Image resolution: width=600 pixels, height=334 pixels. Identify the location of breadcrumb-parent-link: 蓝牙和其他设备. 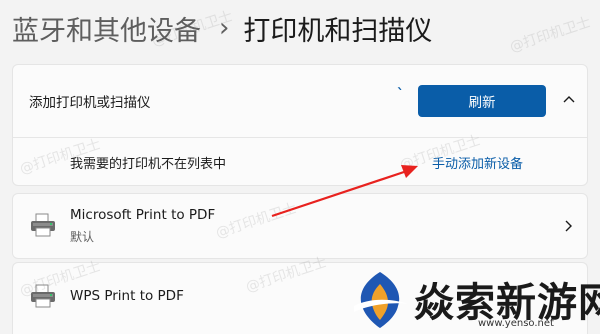
(106, 28).